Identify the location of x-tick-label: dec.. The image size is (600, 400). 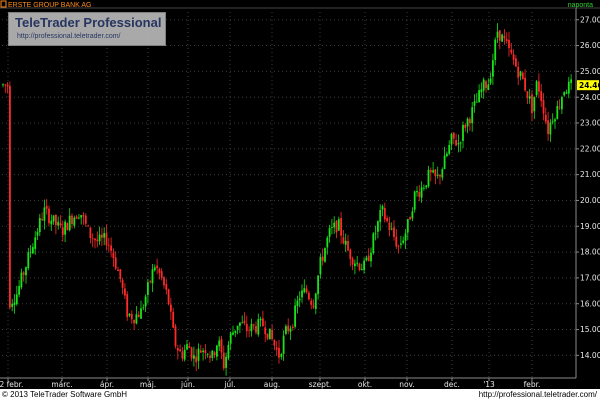
(452, 384).